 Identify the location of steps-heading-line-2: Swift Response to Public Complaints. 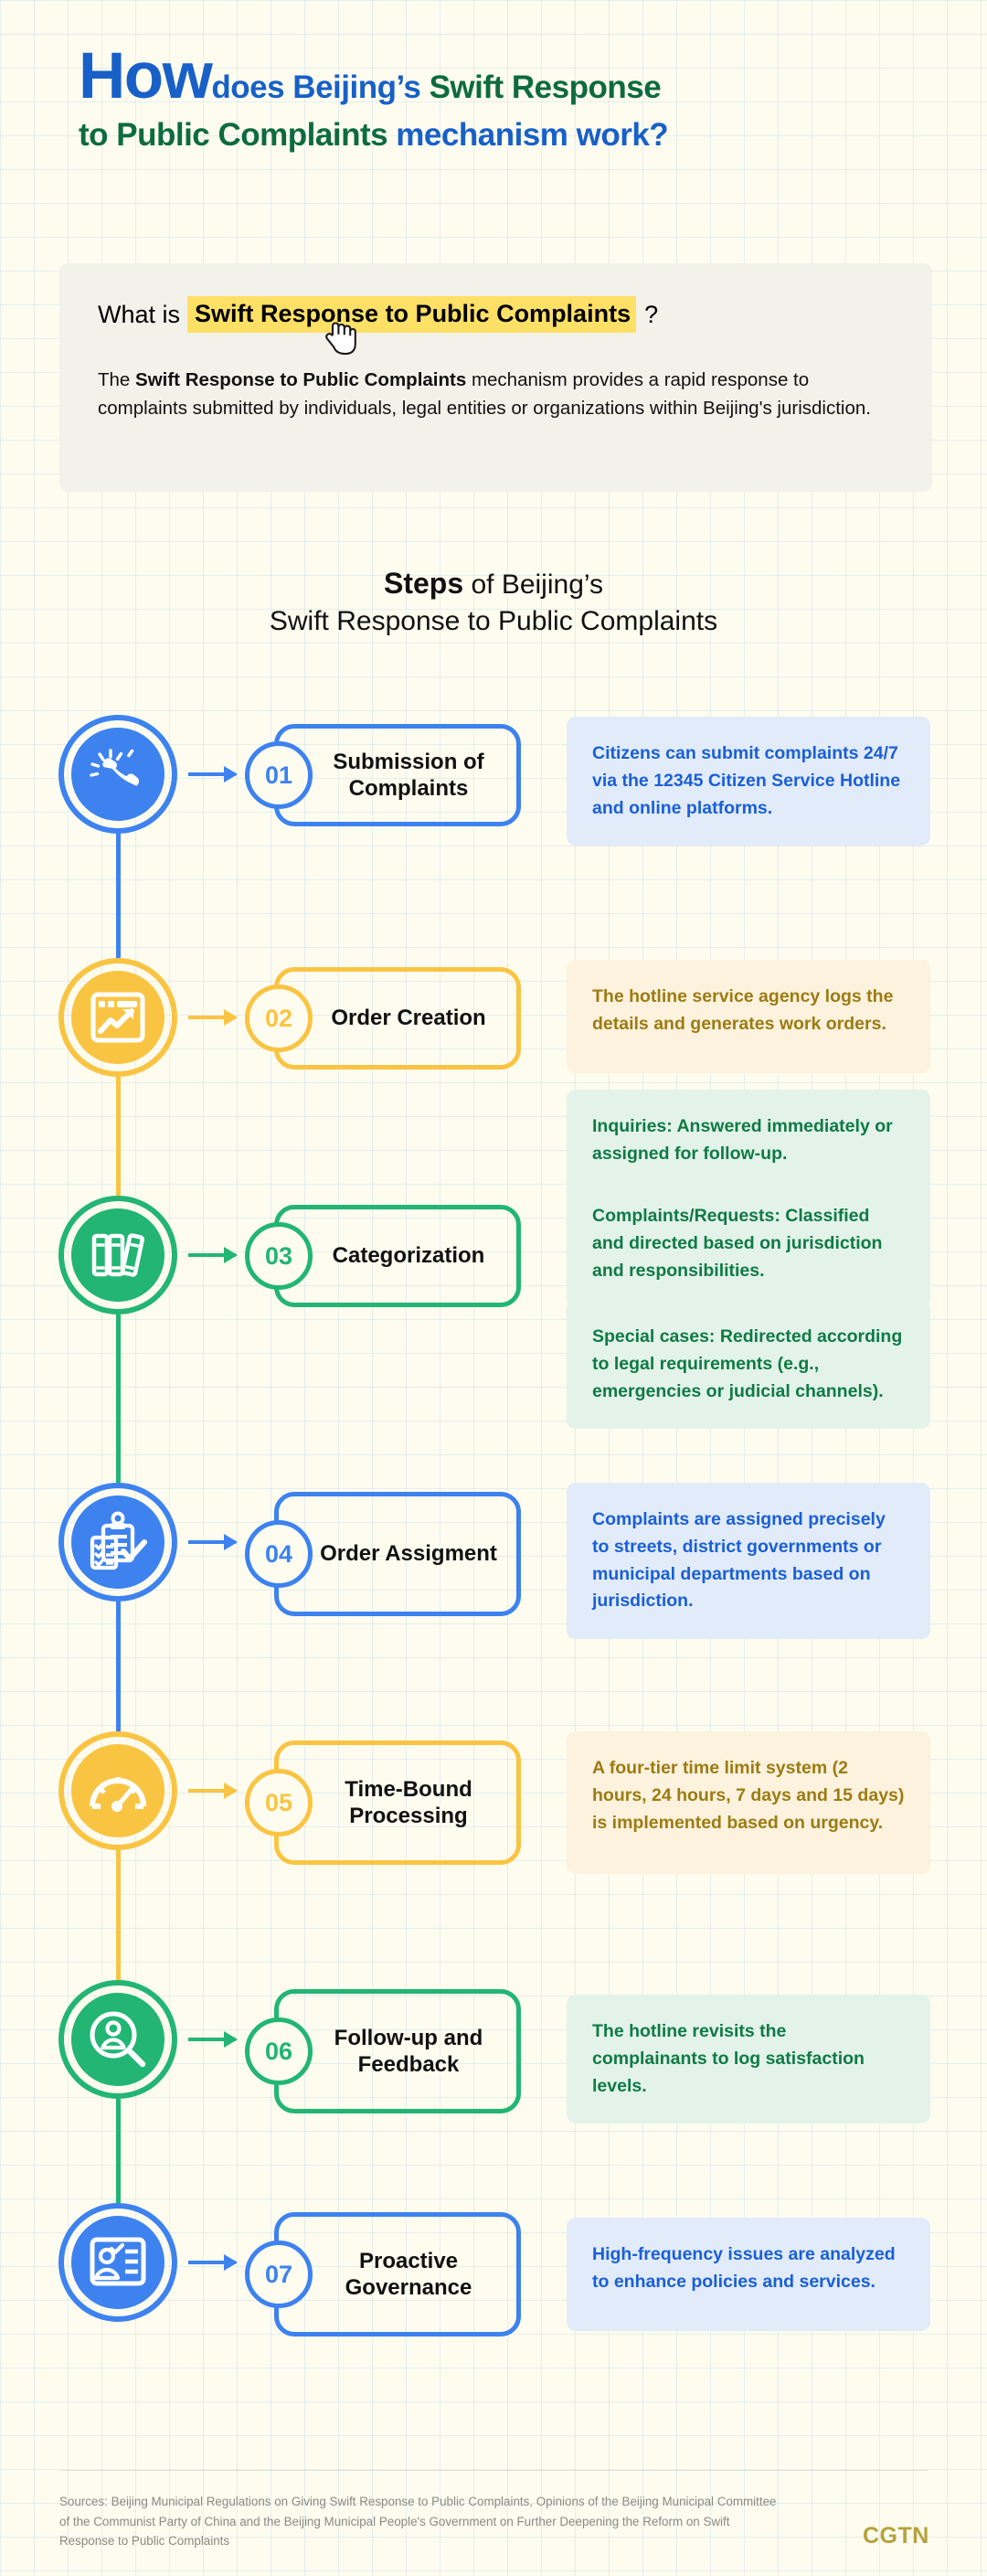
(493, 620).